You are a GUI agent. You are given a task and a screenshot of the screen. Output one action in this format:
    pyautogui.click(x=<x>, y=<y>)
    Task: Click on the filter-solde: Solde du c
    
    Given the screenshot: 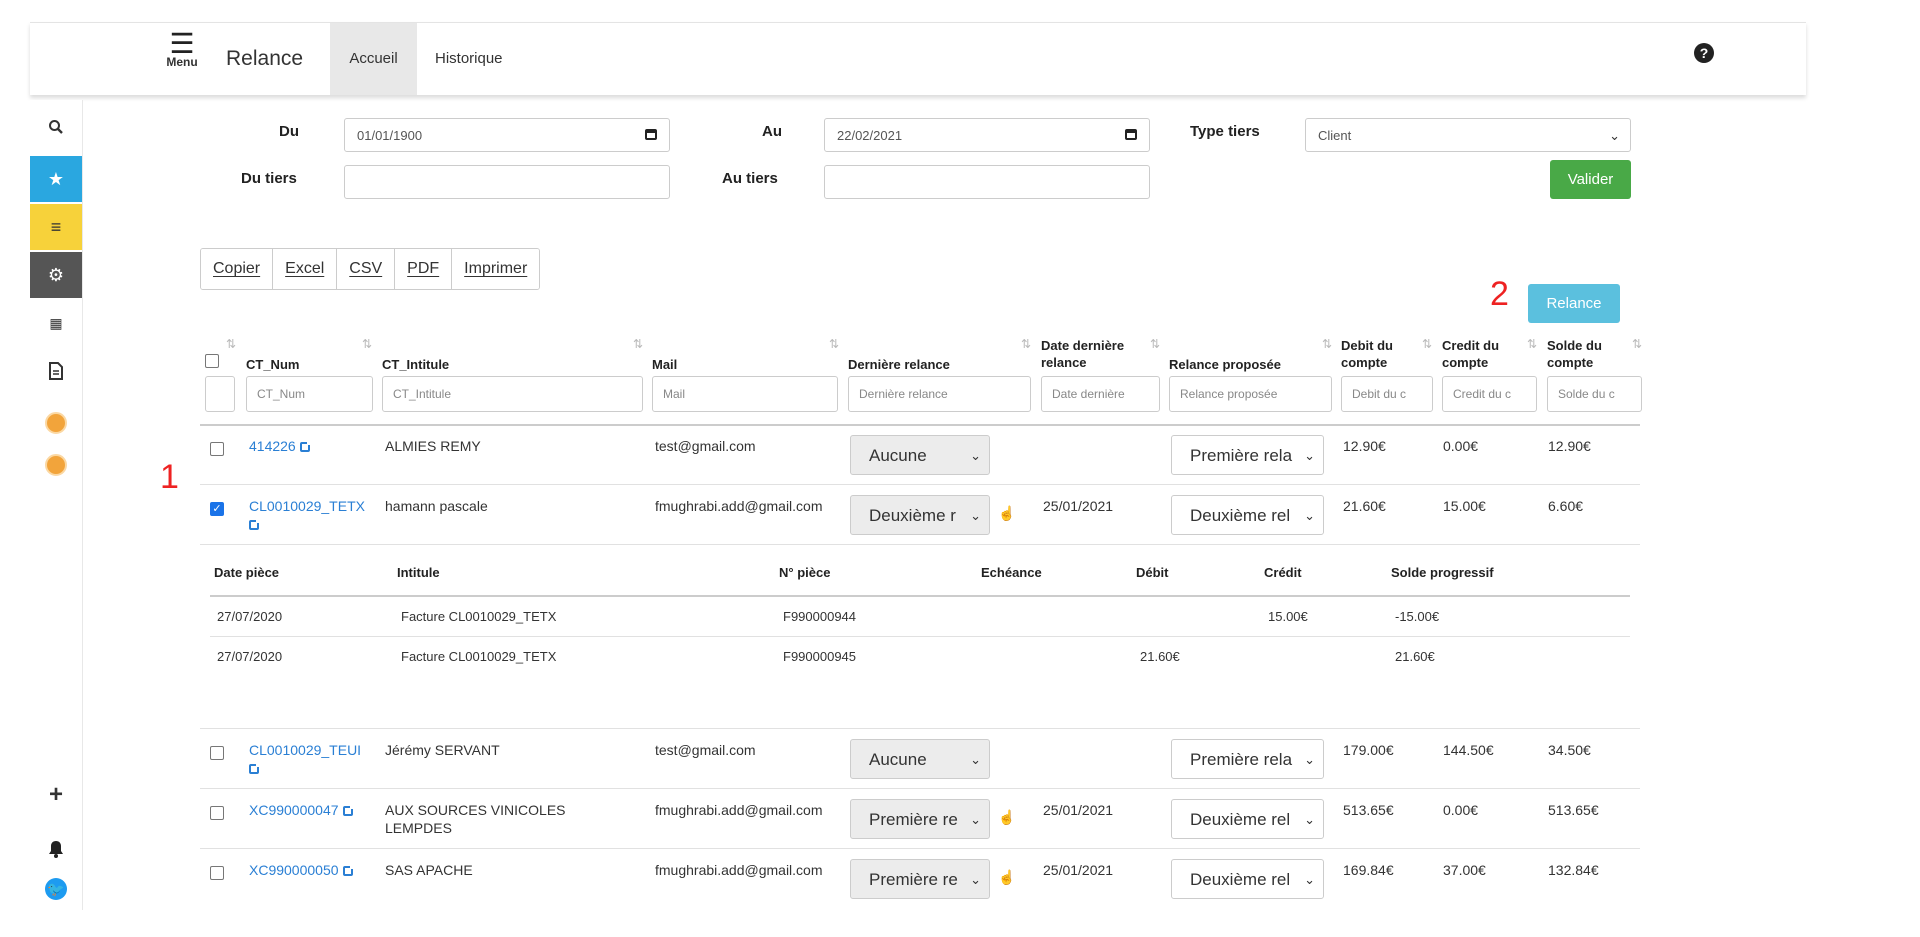 What is the action you would take?
    pyautogui.click(x=1594, y=394)
    